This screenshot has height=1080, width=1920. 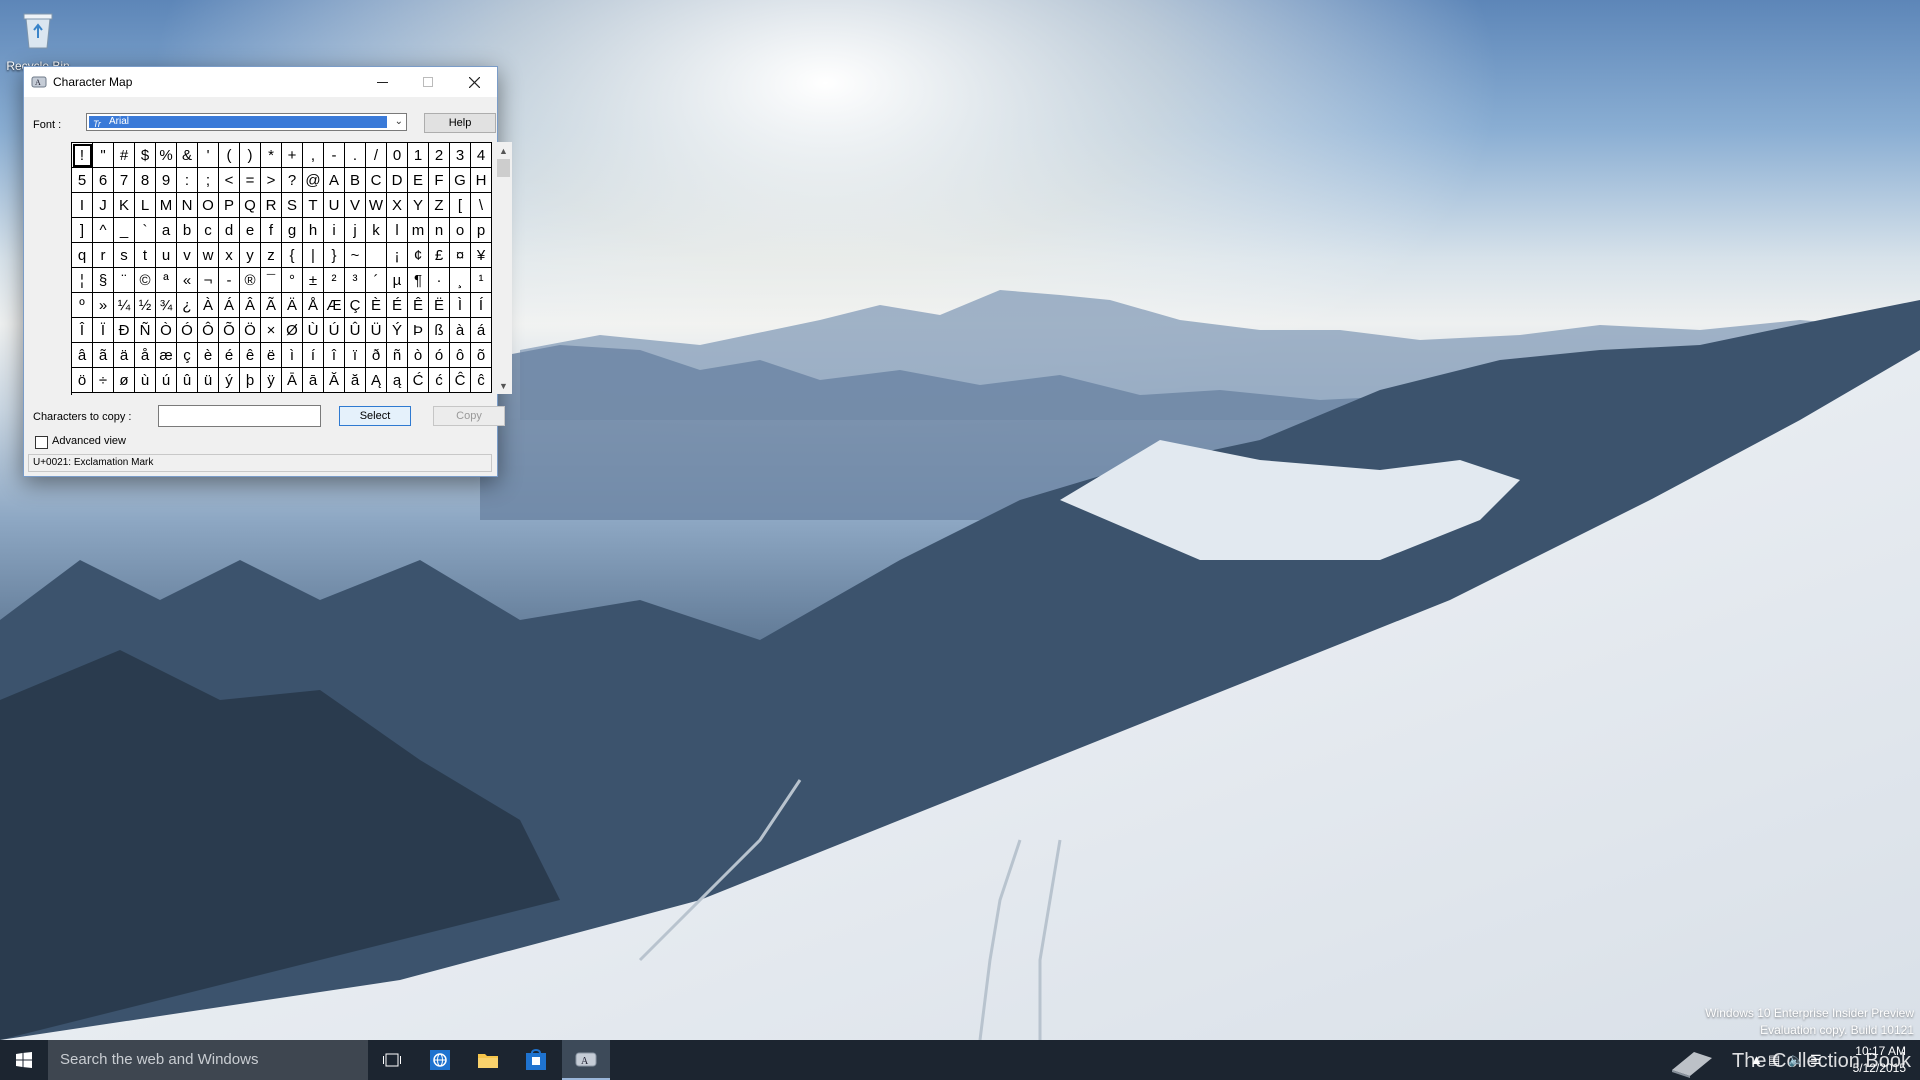 I want to click on scroll-thumb, so click(x=503, y=168).